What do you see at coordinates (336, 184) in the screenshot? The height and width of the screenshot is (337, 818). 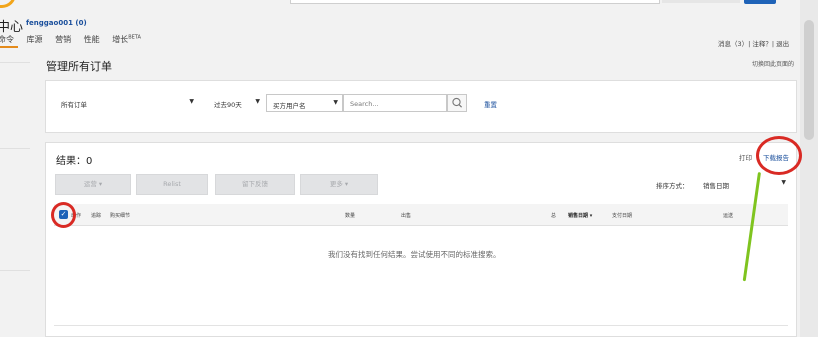 I see `more-button-label: 更多` at bounding box center [336, 184].